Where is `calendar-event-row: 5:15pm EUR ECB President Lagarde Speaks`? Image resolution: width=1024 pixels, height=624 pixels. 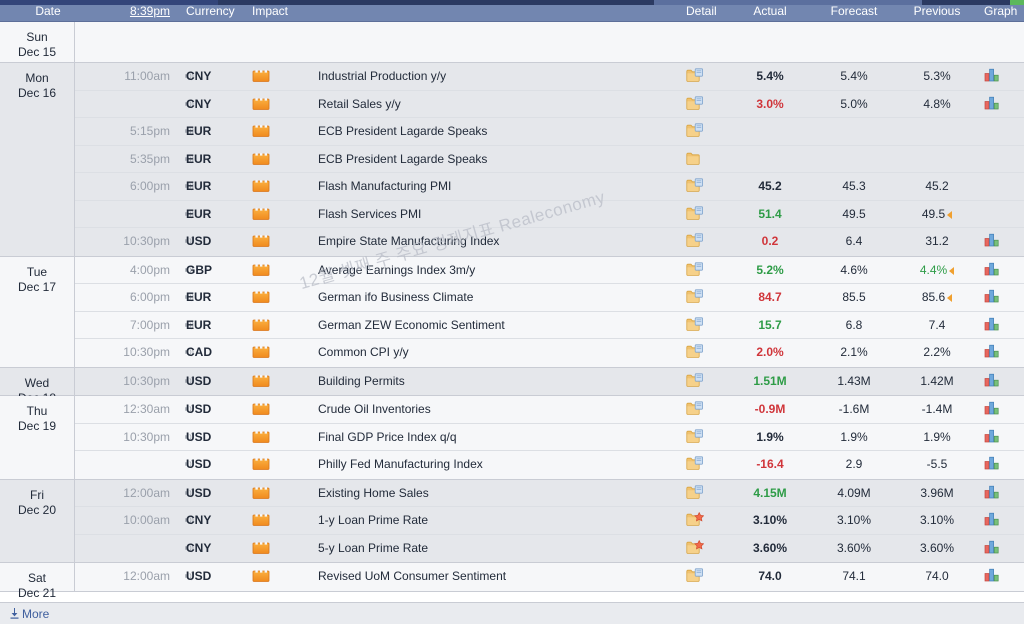 calendar-event-row: 5:15pm EUR ECB President Lagarde Speaks is located at coordinates (549, 132).